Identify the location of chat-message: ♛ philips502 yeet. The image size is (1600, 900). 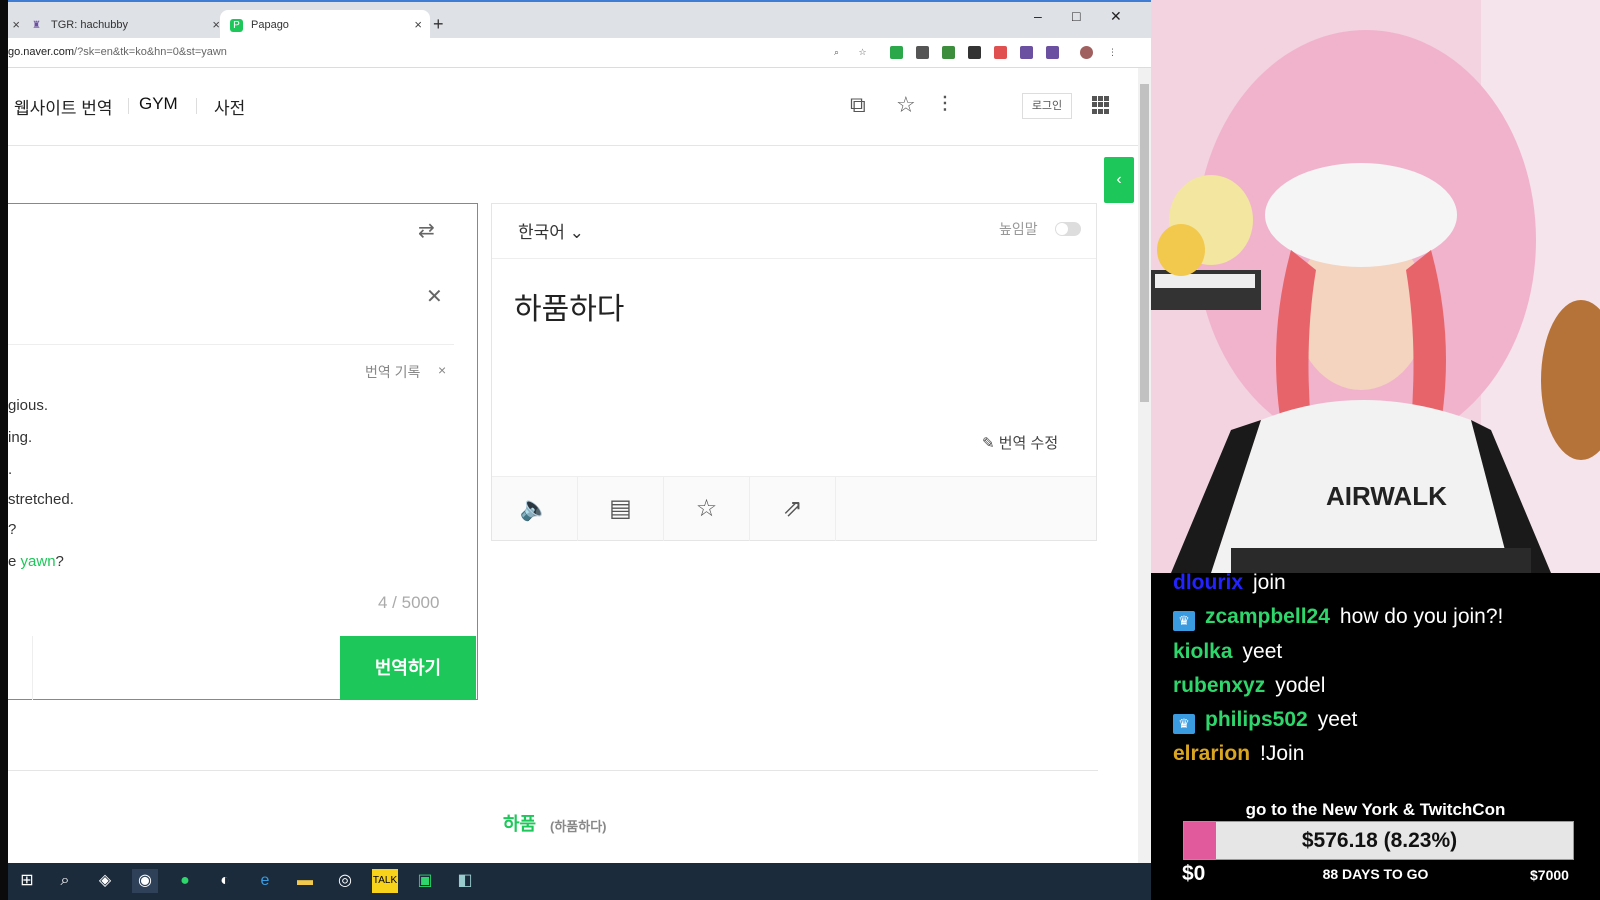
(1265, 721).